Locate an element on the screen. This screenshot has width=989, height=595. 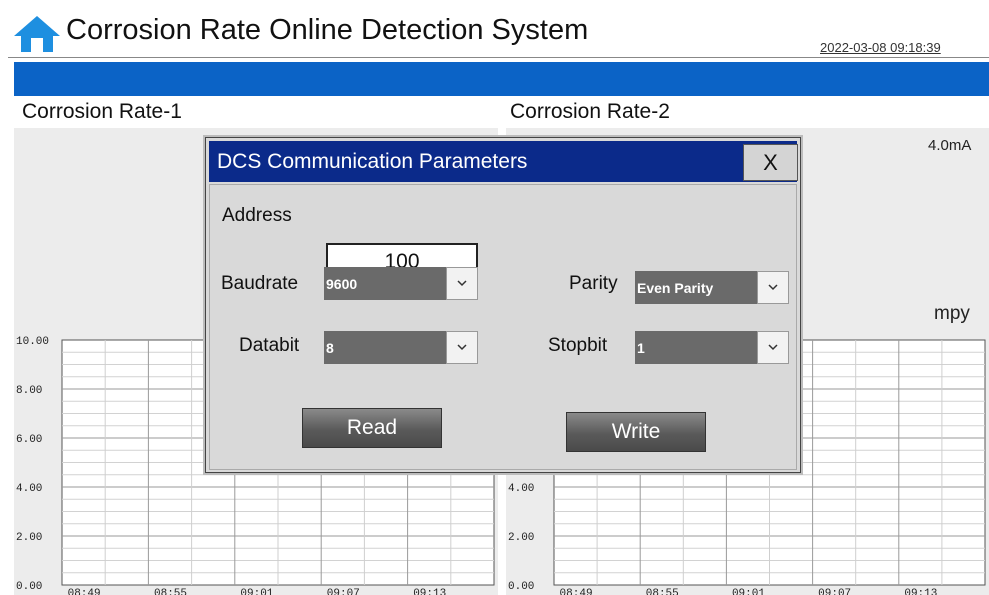
stopbit-label: Stopbit is located at coordinates (578, 345).